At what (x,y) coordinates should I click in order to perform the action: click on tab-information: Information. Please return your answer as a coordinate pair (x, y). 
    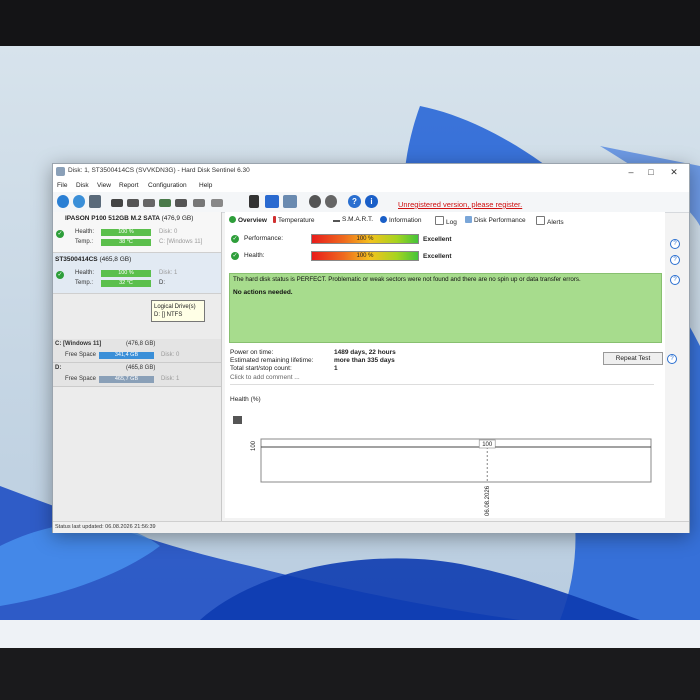
    Looking at the image, I should click on (401, 220).